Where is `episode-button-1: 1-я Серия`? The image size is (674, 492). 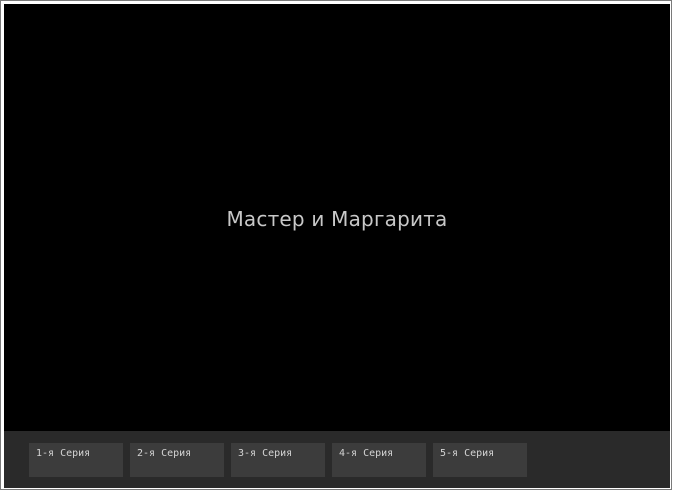
episode-button-1: 1-я Серия is located at coordinates (76, 460).